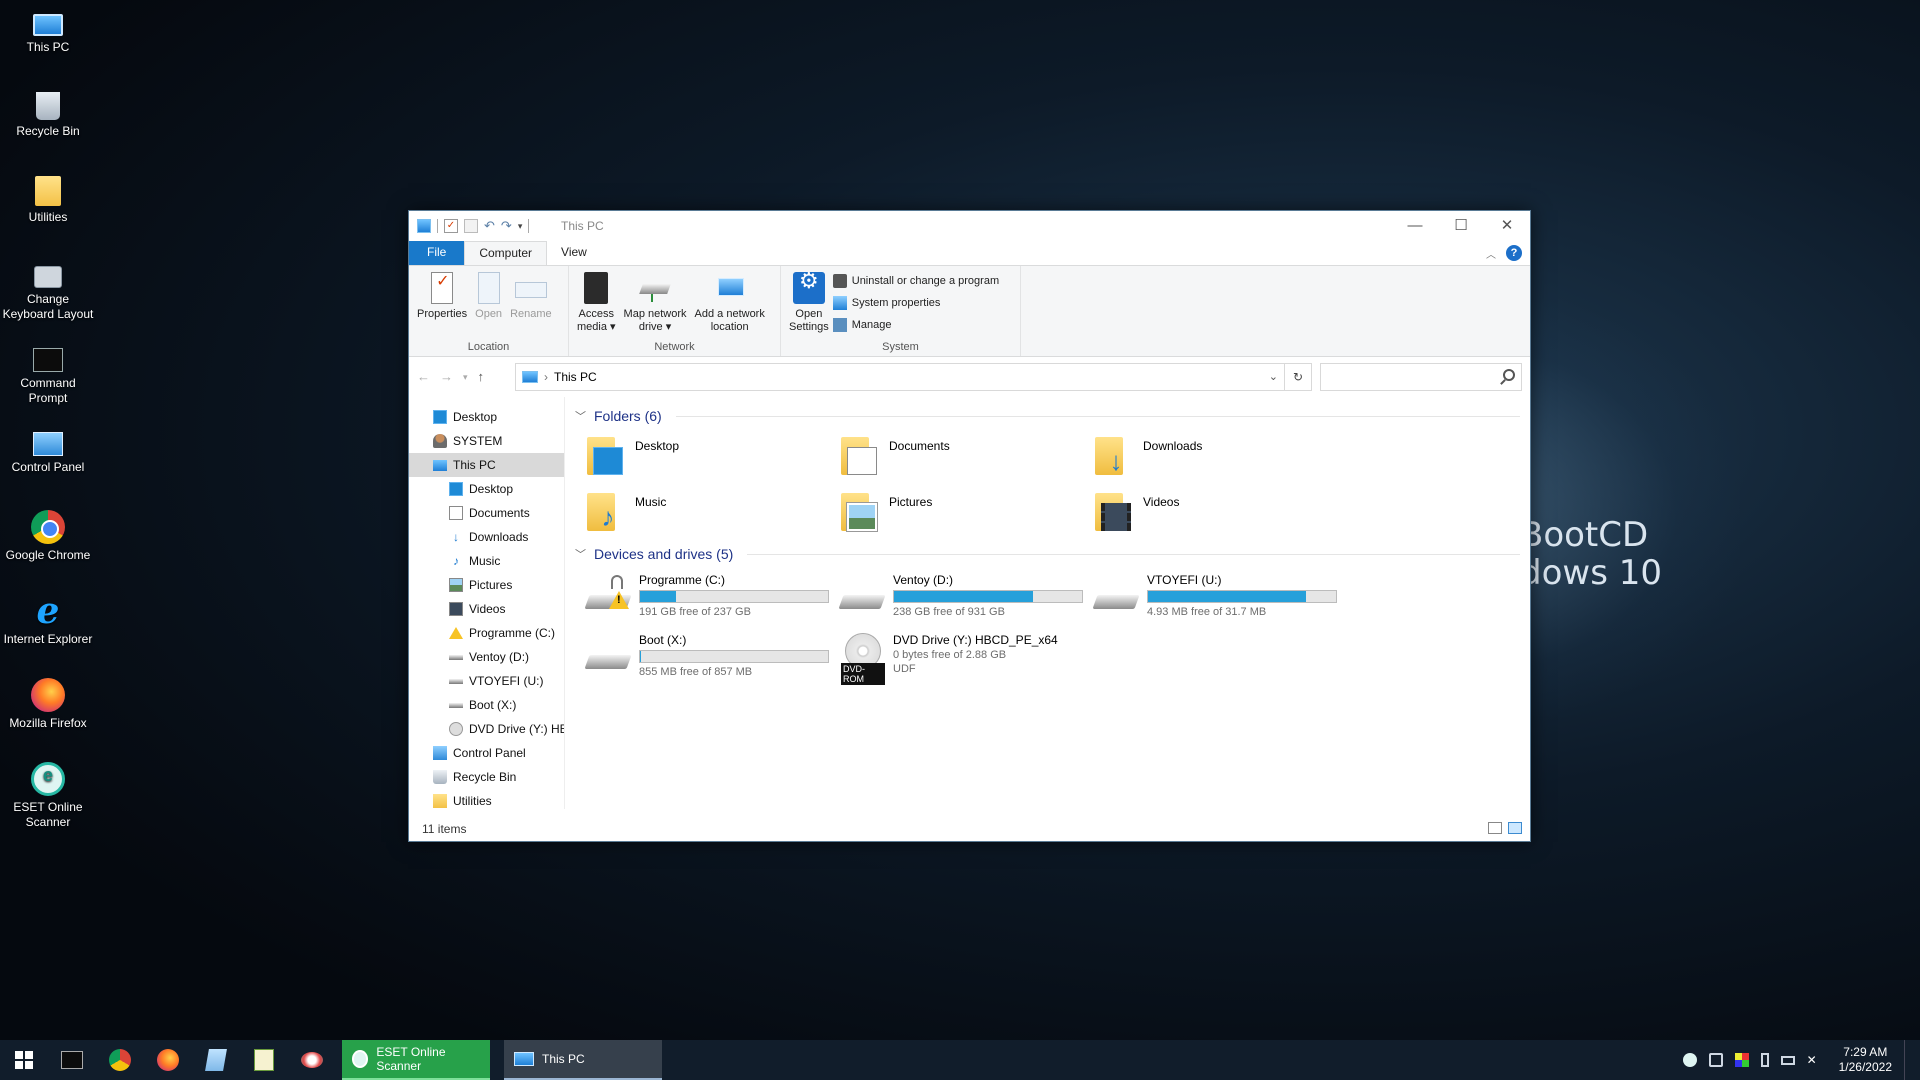  What do you see at coordinates (596, 314) in the screenshot?
I see `access-media-label-1: Access` at bounding box center [596, 314].